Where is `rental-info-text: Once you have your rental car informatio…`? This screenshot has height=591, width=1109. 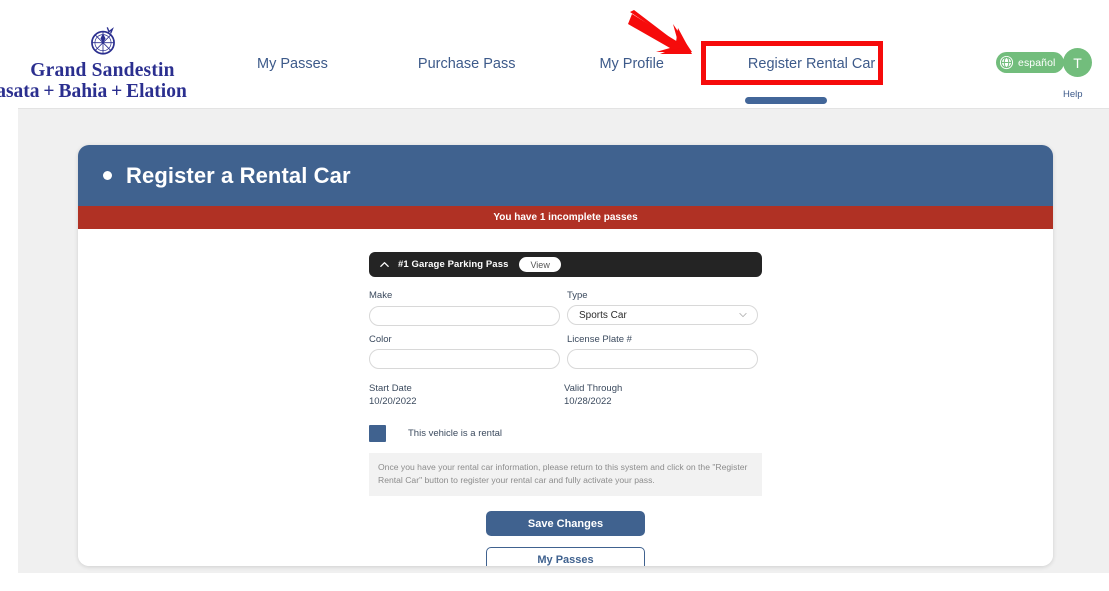
rental-info-text: Once you have your rental car informatio… is located at coordinates (565, 474).